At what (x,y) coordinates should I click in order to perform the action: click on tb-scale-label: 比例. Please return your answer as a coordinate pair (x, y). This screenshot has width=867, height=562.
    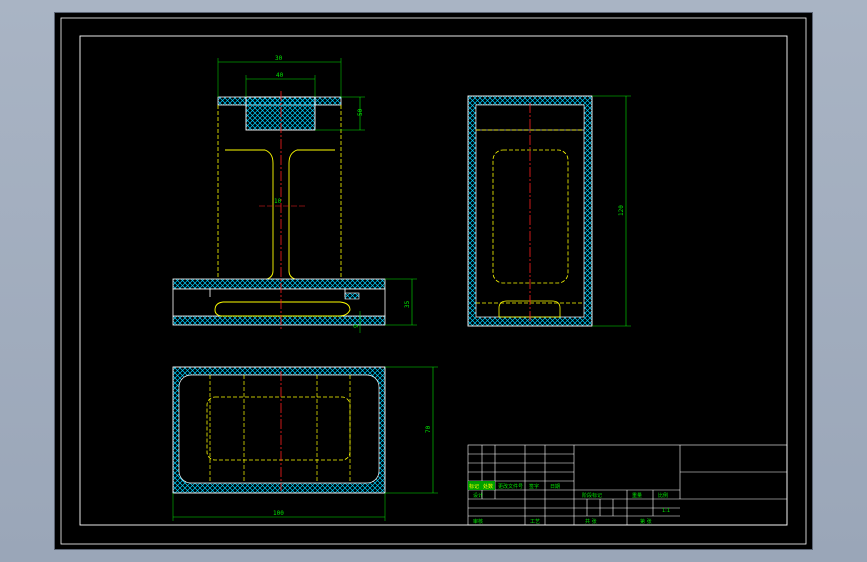
    Looking at the image, I should click on (663, 495).